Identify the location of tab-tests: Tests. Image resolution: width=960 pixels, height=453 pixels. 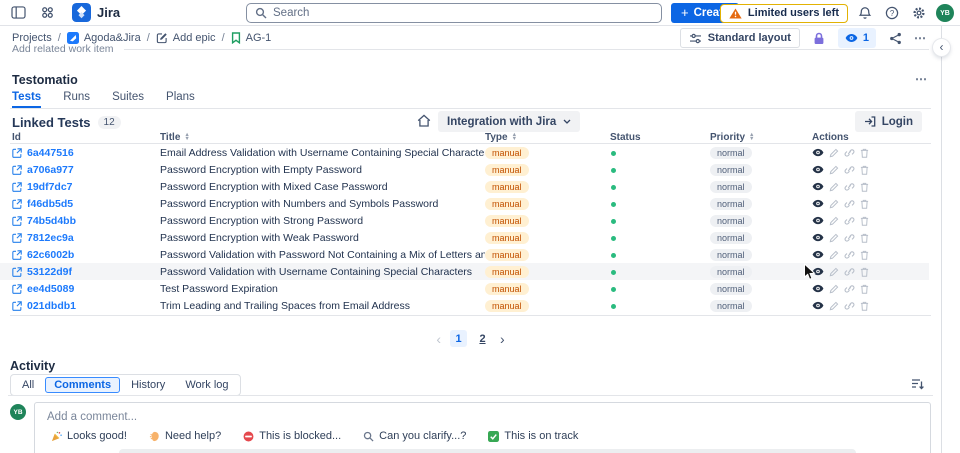
(26, 99).